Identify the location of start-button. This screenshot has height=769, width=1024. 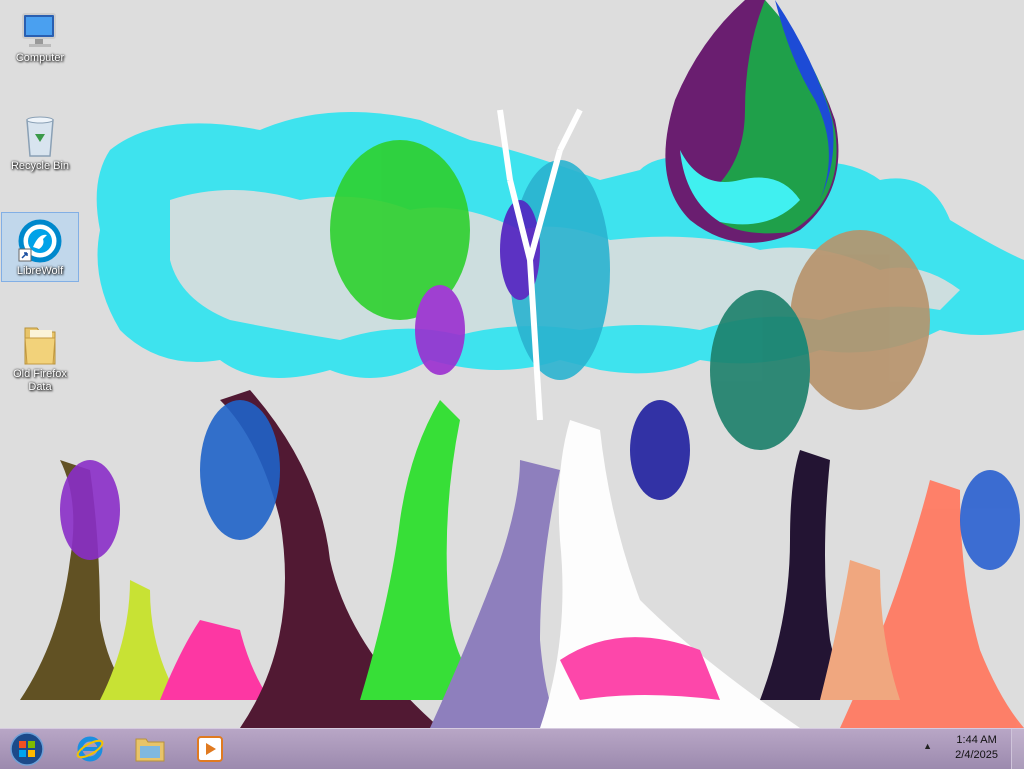
(27, 749).